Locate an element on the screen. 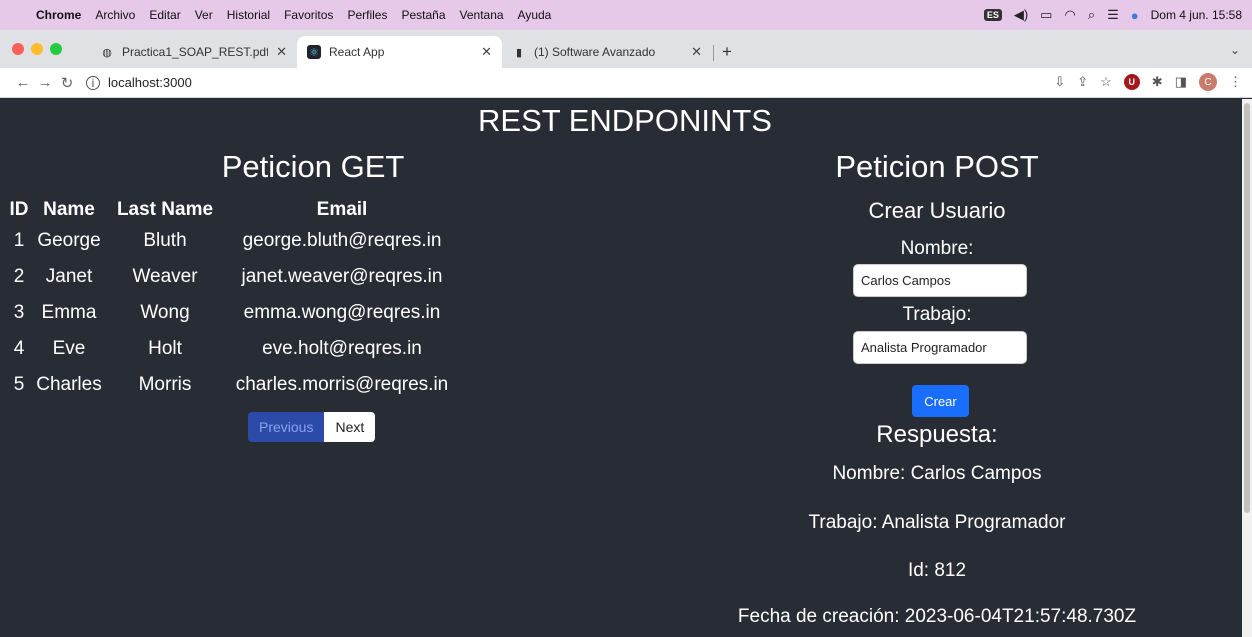 The height and width of the screenshot is (637, 1252). browser-toolbar: ← → ↻ i localhost:3000 ⇩ ⇪ ☆ U ✱ ◨ C ⋮ is located at coordinates (626, 83).